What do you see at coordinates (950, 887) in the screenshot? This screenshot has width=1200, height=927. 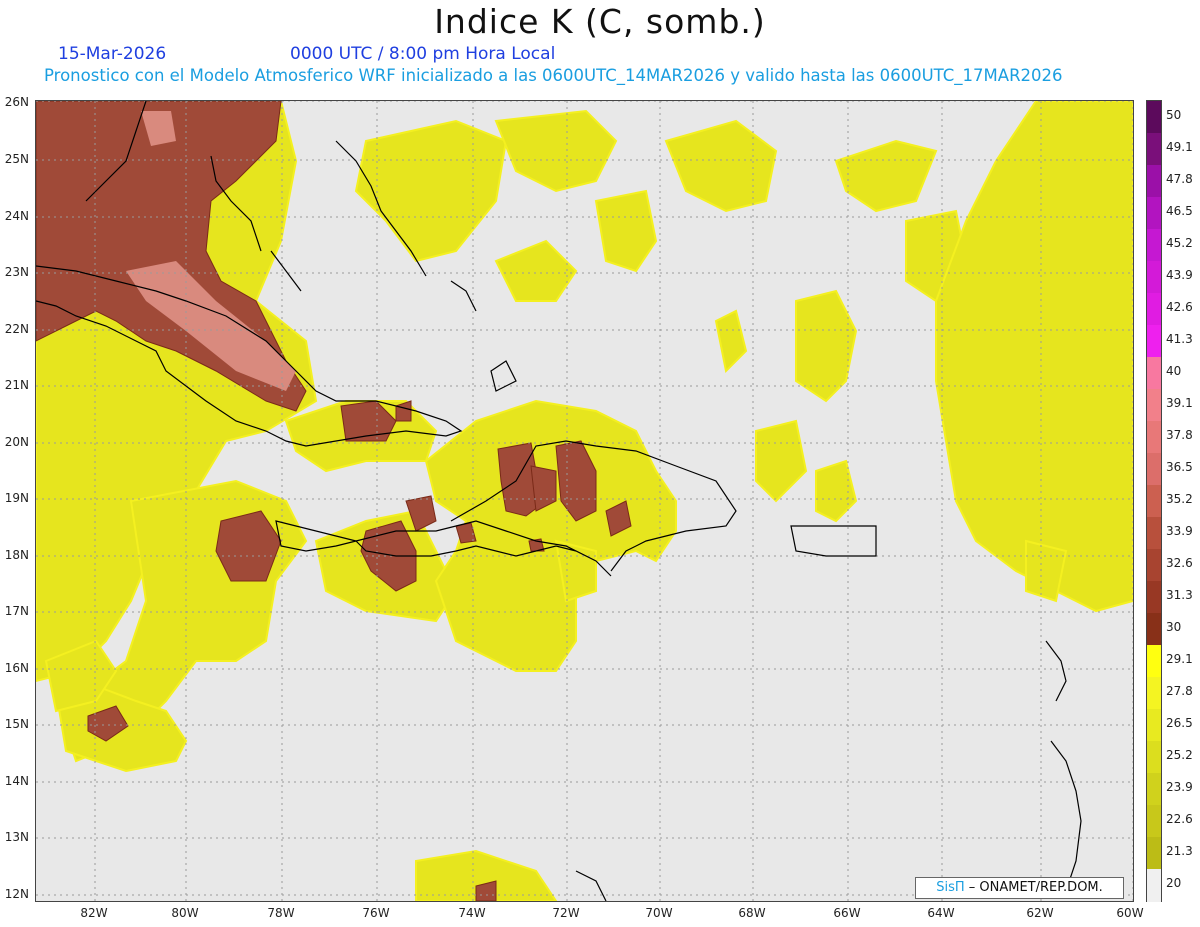 I see `credit-brand: SisΠ` at bounding box center [950, 887].